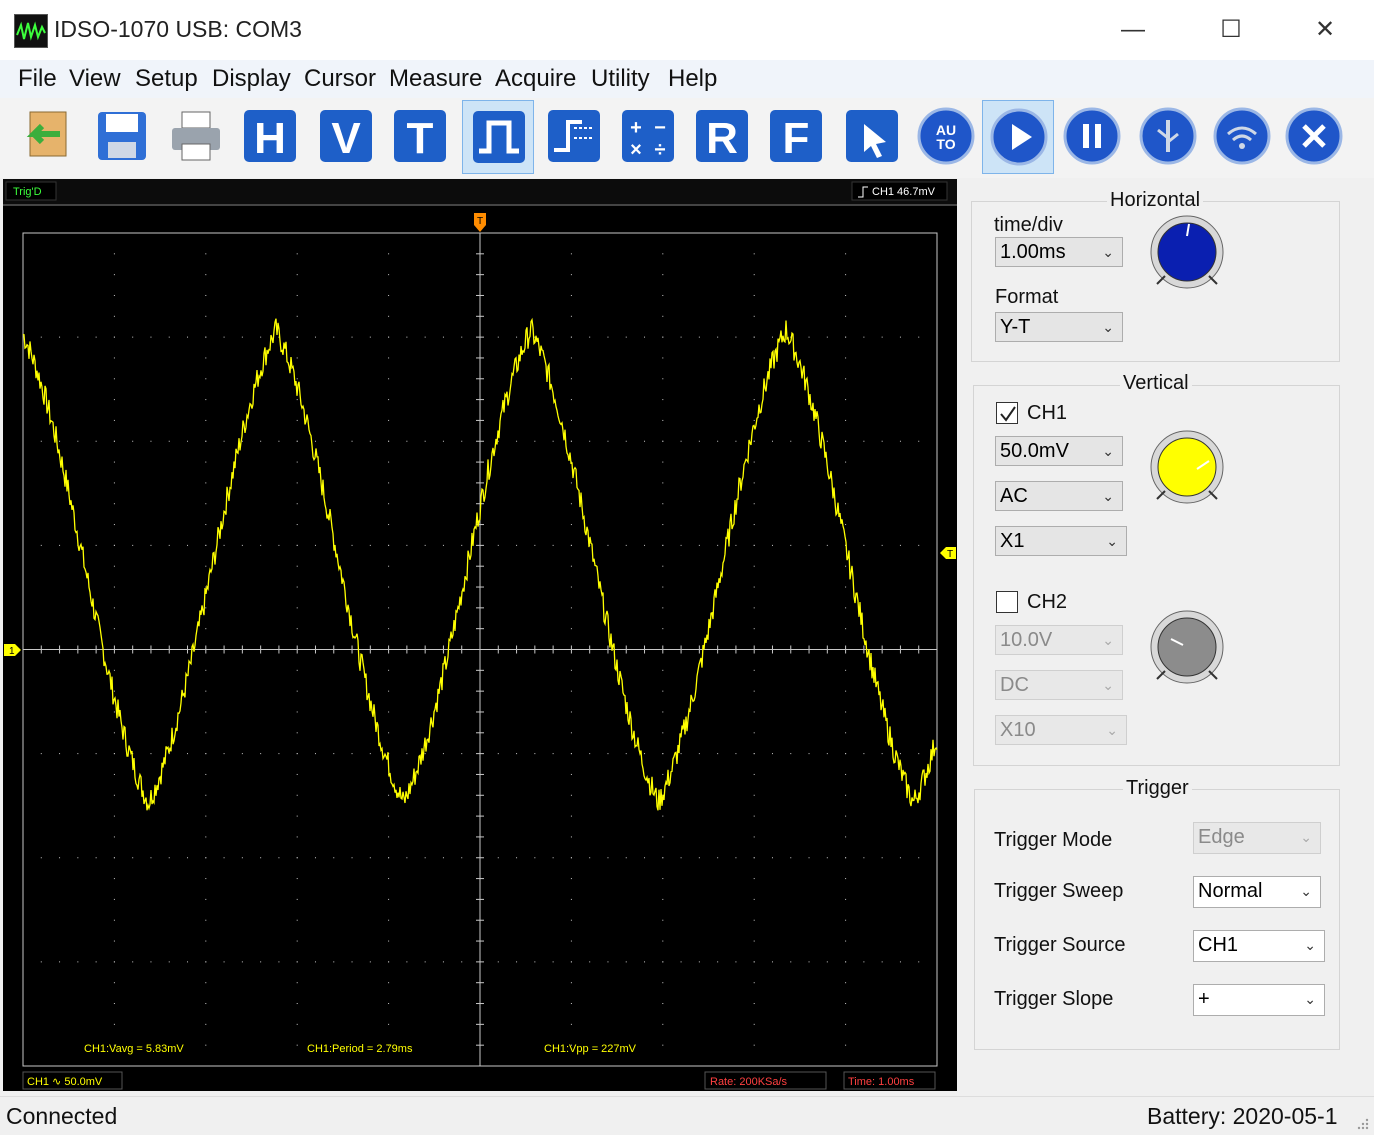 This screenshot has height=1135, width=1374. What do you see at coordinates (340, 79) in the screenshot?
I see `menu-cursor: Cursor` at bounding box center [340, 79].